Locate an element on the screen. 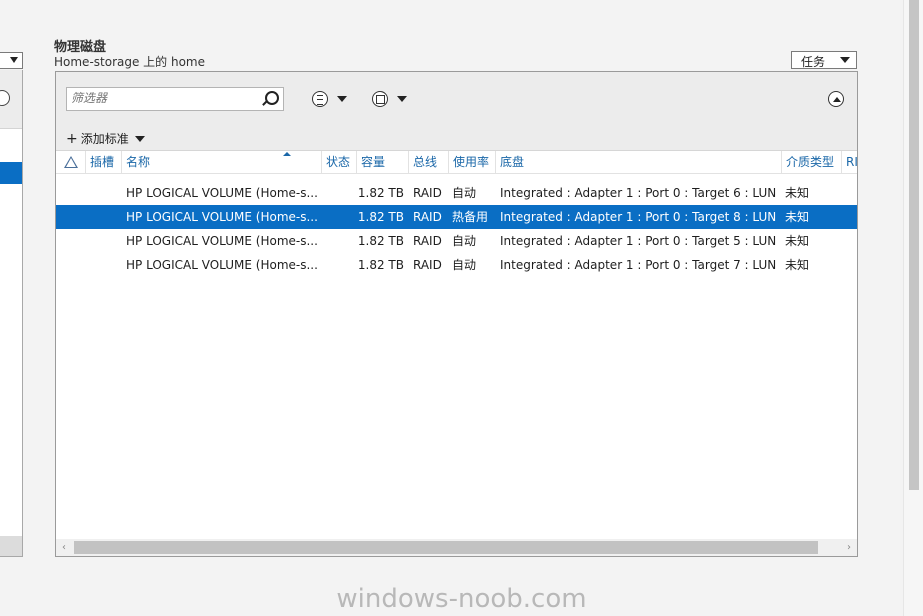  horizontal-scrollbar: ‹ › is located at coordinates (456, 547).